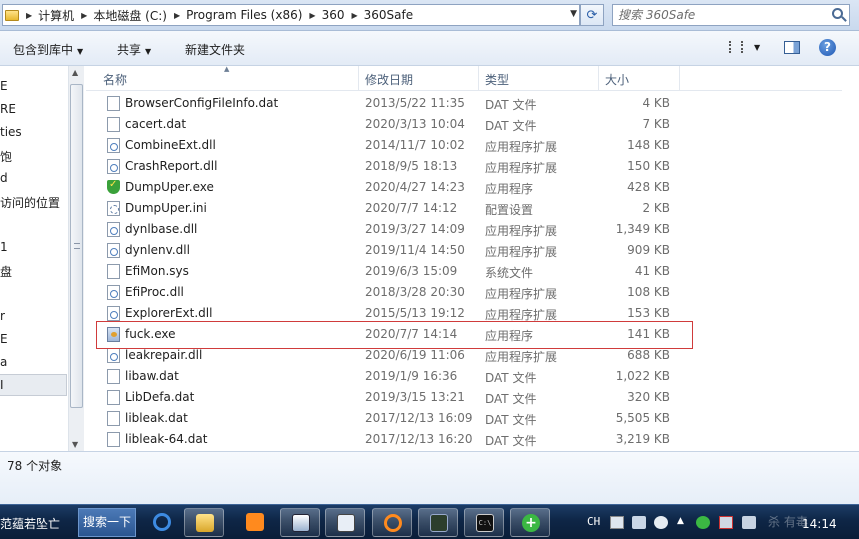 The height and width of the screenshot is (539, 859). What do you see at coordinates (300, 522) in the screenshot?
I see `taskbar-app-remote` at bounding box center [300, 522].